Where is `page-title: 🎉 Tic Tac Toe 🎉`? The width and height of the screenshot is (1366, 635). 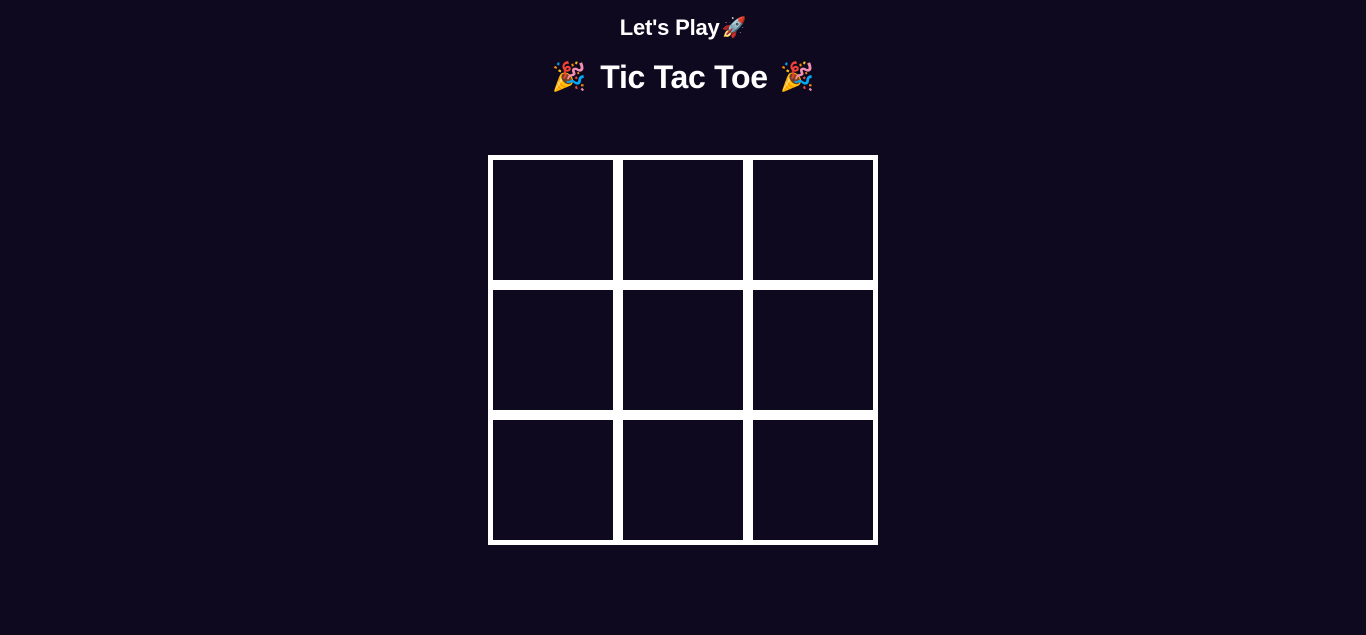
page-title: 🎉 Tic Tac Toe 🎉 is located at coordinates (683, 78).